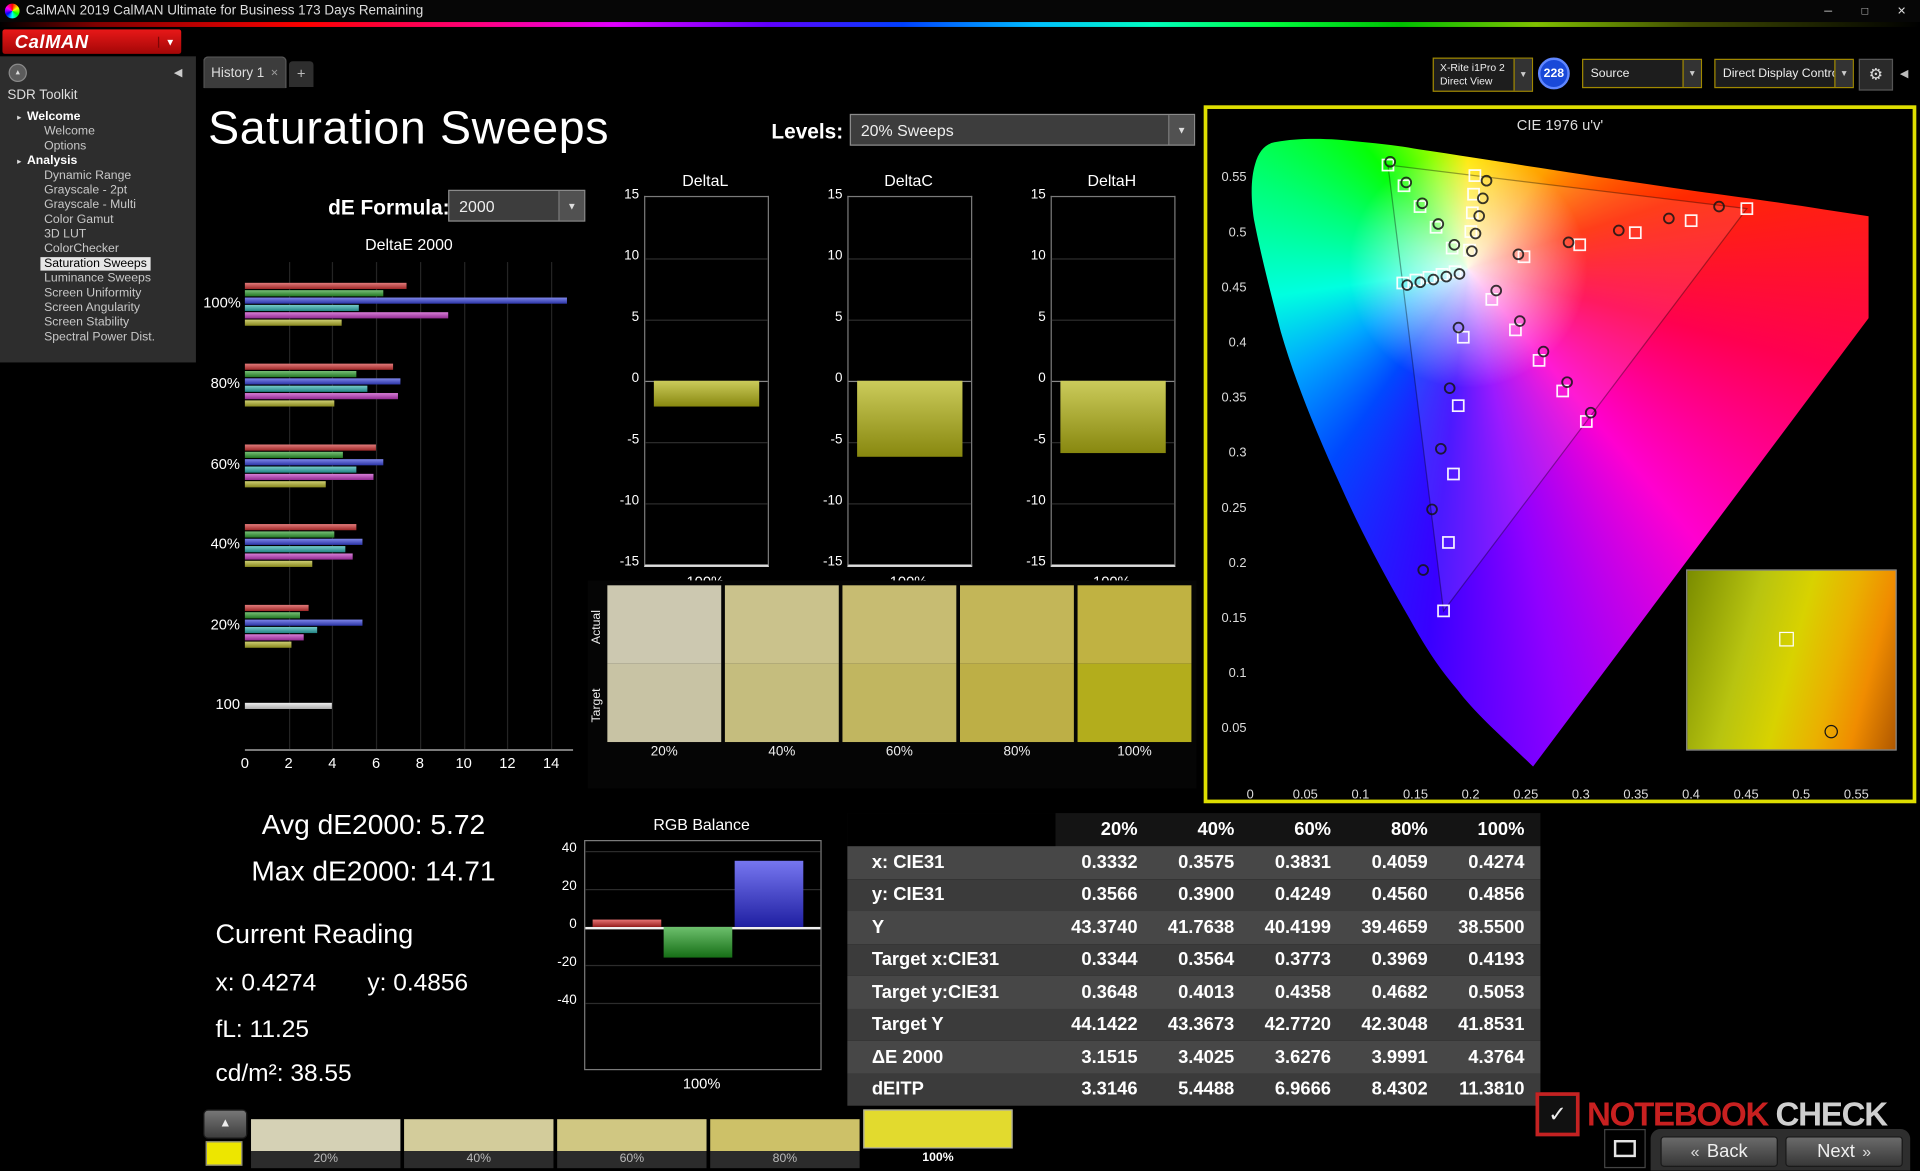 The width and height of the screenshot is (1920, 1171). Describe the element at coordinates (376, 763) in the screenshot. I see `axis-tick-label: 6` at that location.